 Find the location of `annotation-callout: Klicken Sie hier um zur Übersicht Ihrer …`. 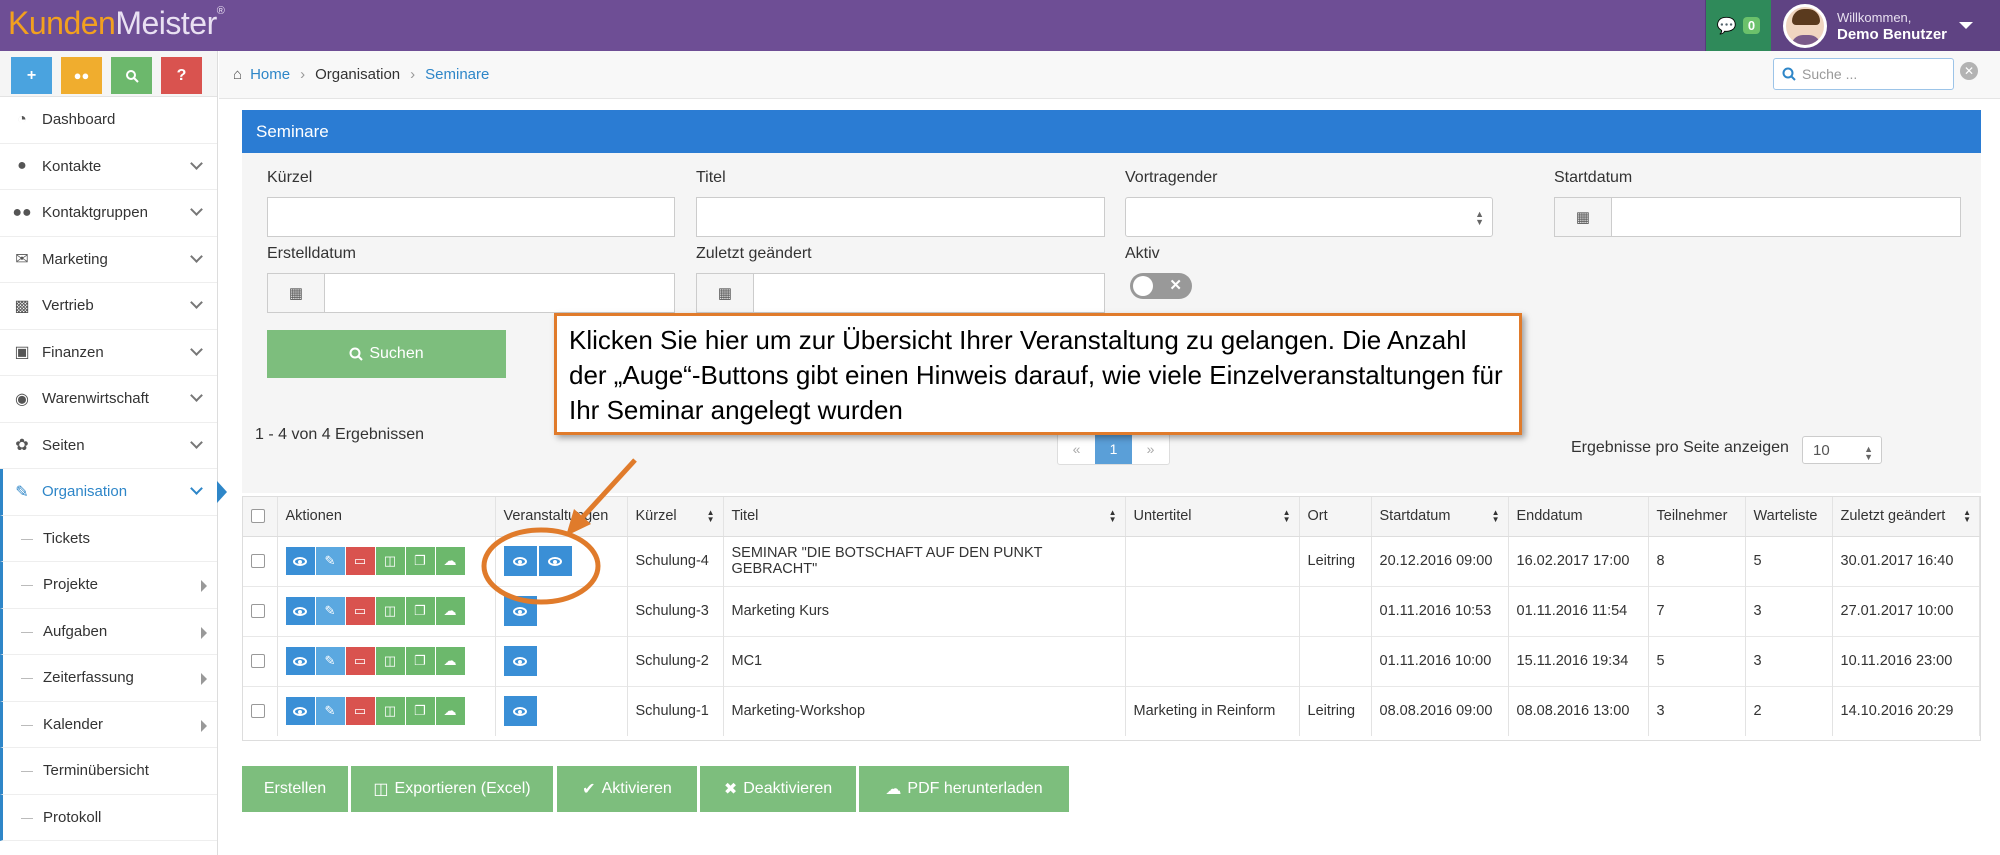

annotation-callout: Klicken Sie hier um zur Übersicht Ihrer … is located at coordinates (1038, 374).